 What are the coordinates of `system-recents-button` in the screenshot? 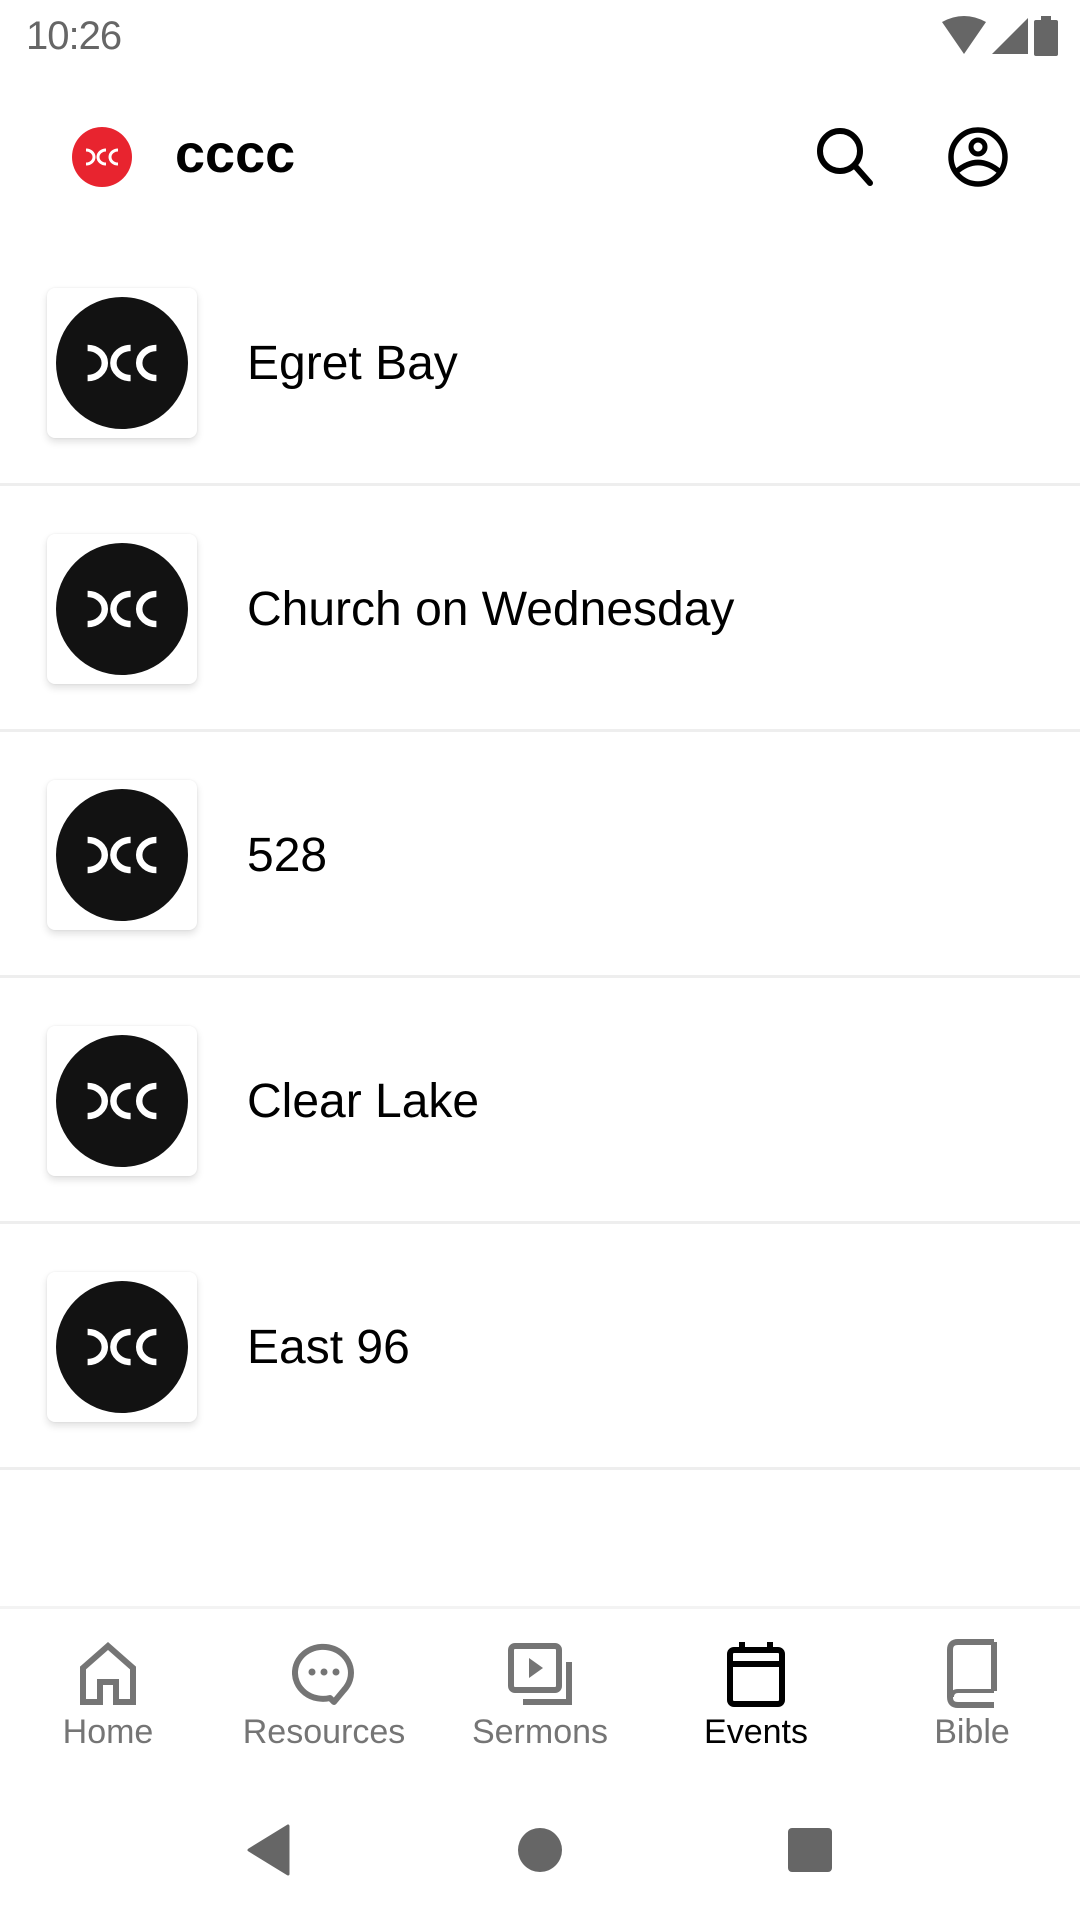 It's located at (810, 1850).